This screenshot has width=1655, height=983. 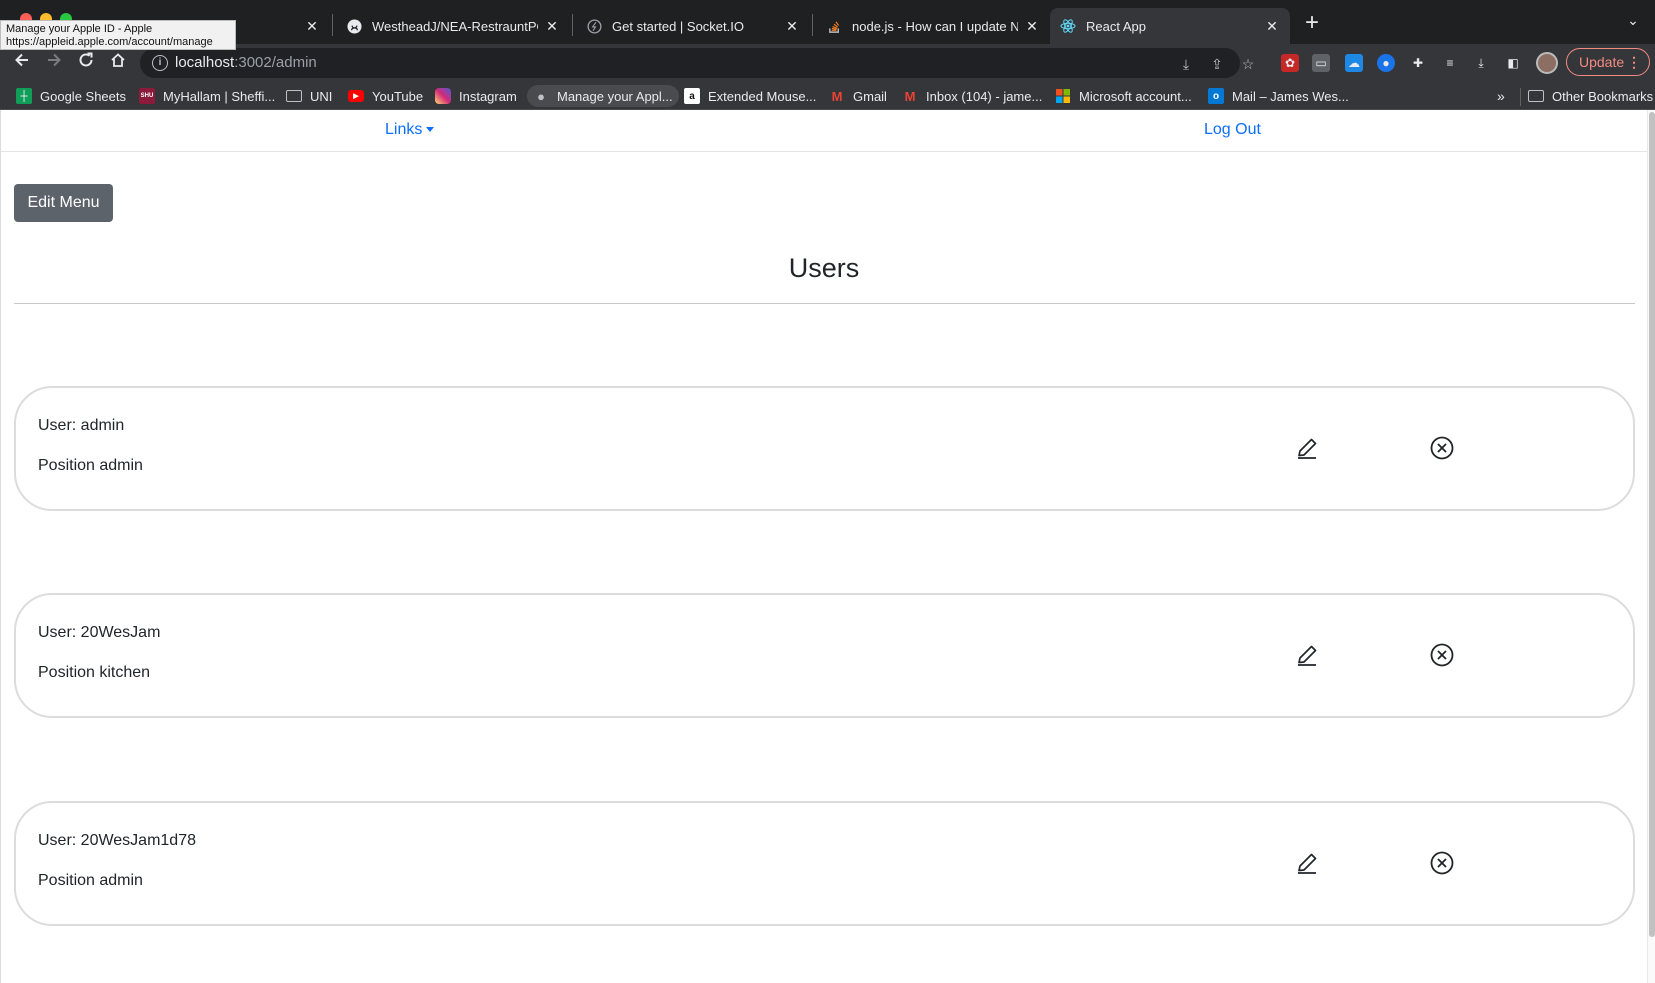 I want to click on bookmark-item: Instagram, so click(x=476, y=96).